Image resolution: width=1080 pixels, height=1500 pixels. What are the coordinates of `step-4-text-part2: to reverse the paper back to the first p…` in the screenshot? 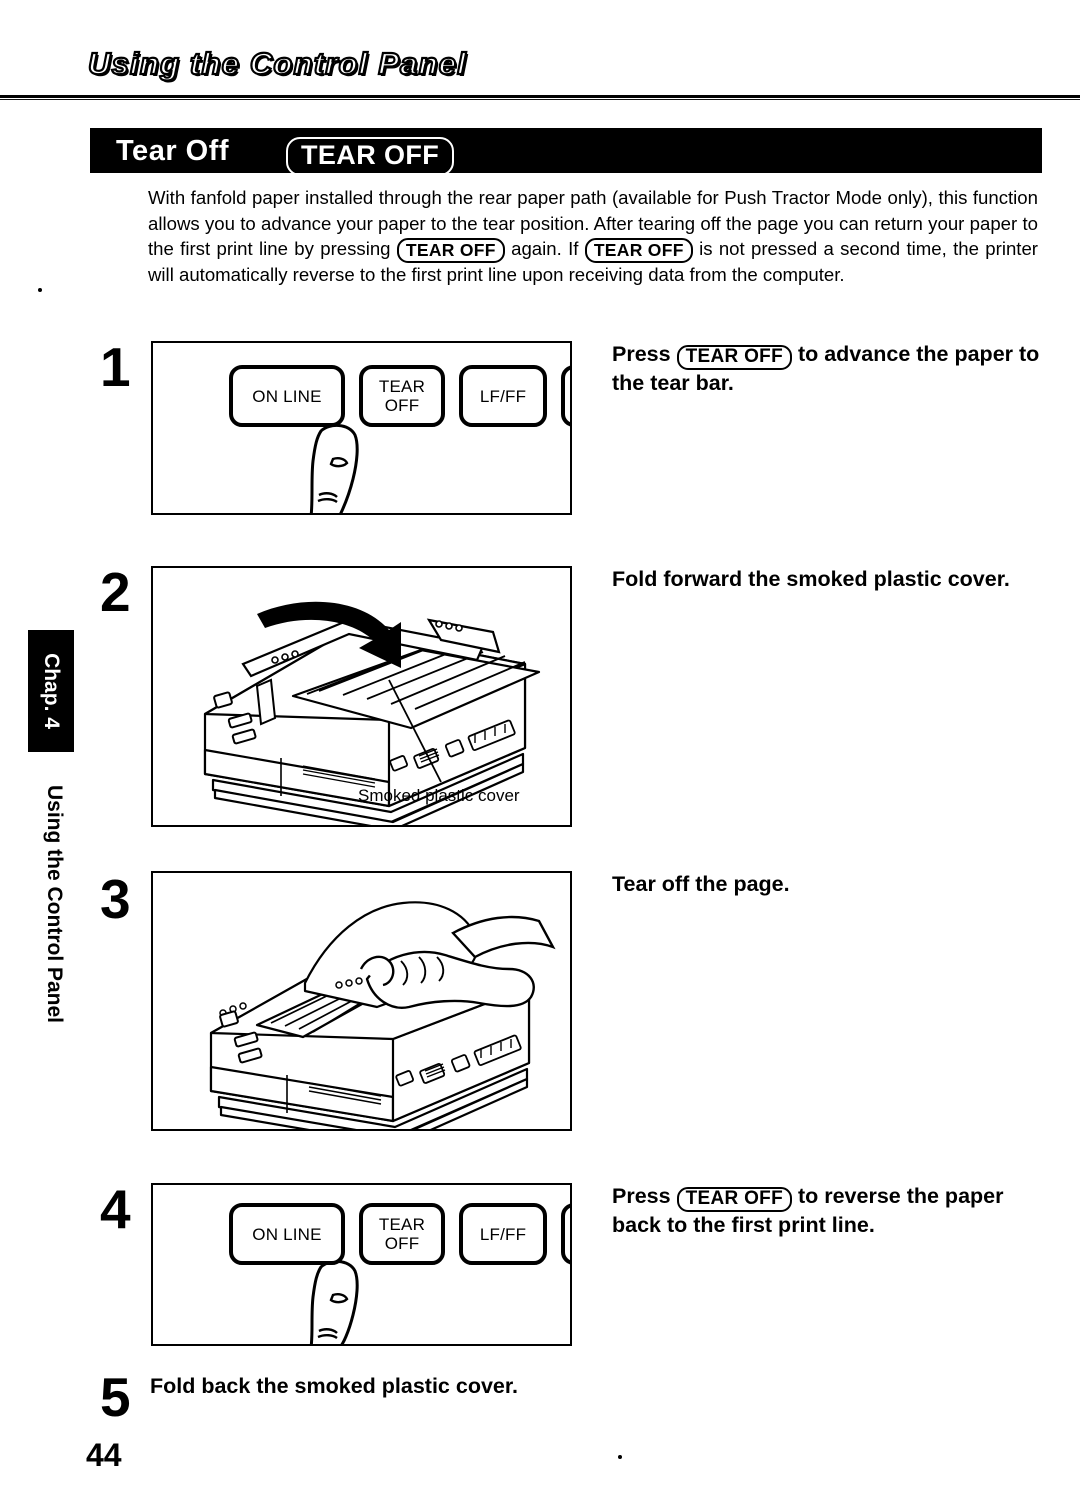 It's located at (808, 1210).